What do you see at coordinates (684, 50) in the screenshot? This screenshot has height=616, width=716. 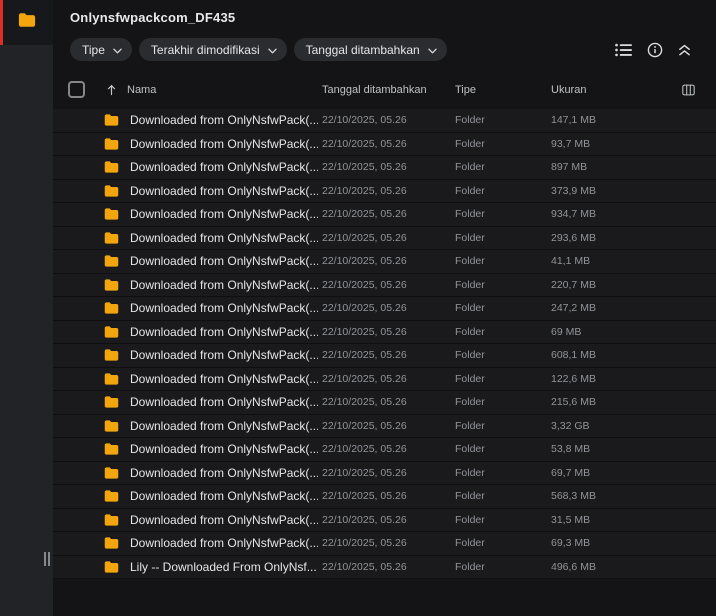 I see `collapse-icon` at bounding box center [684, 50].